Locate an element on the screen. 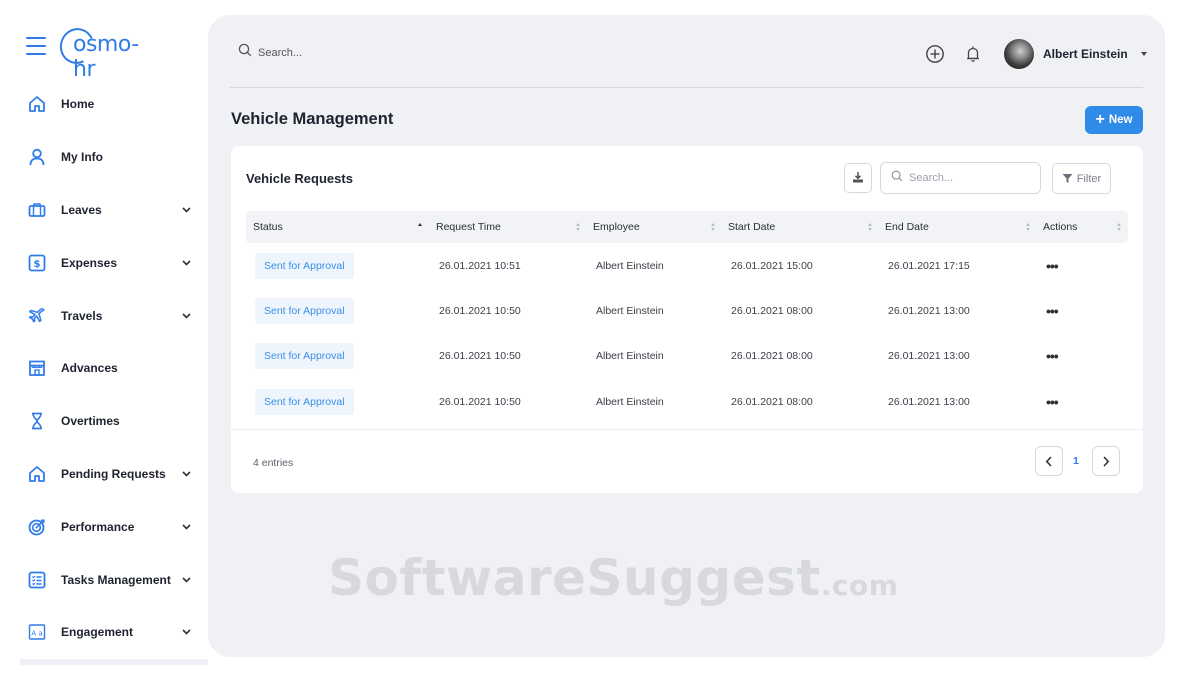  column-label: Employee is located at coordinates (616, 227).